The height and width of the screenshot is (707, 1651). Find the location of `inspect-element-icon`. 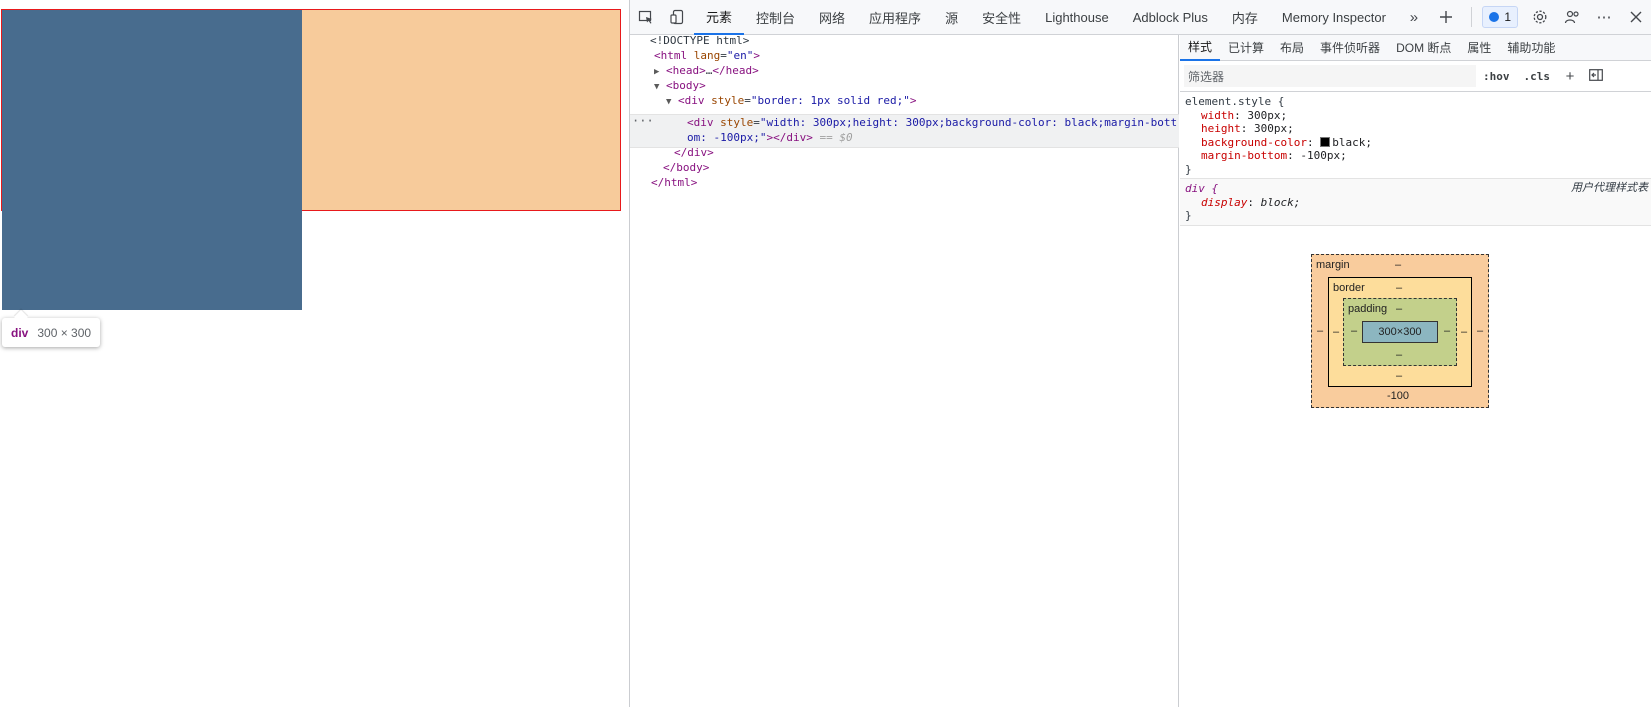

inspect-element-icon is located at coordinates (646, 17).